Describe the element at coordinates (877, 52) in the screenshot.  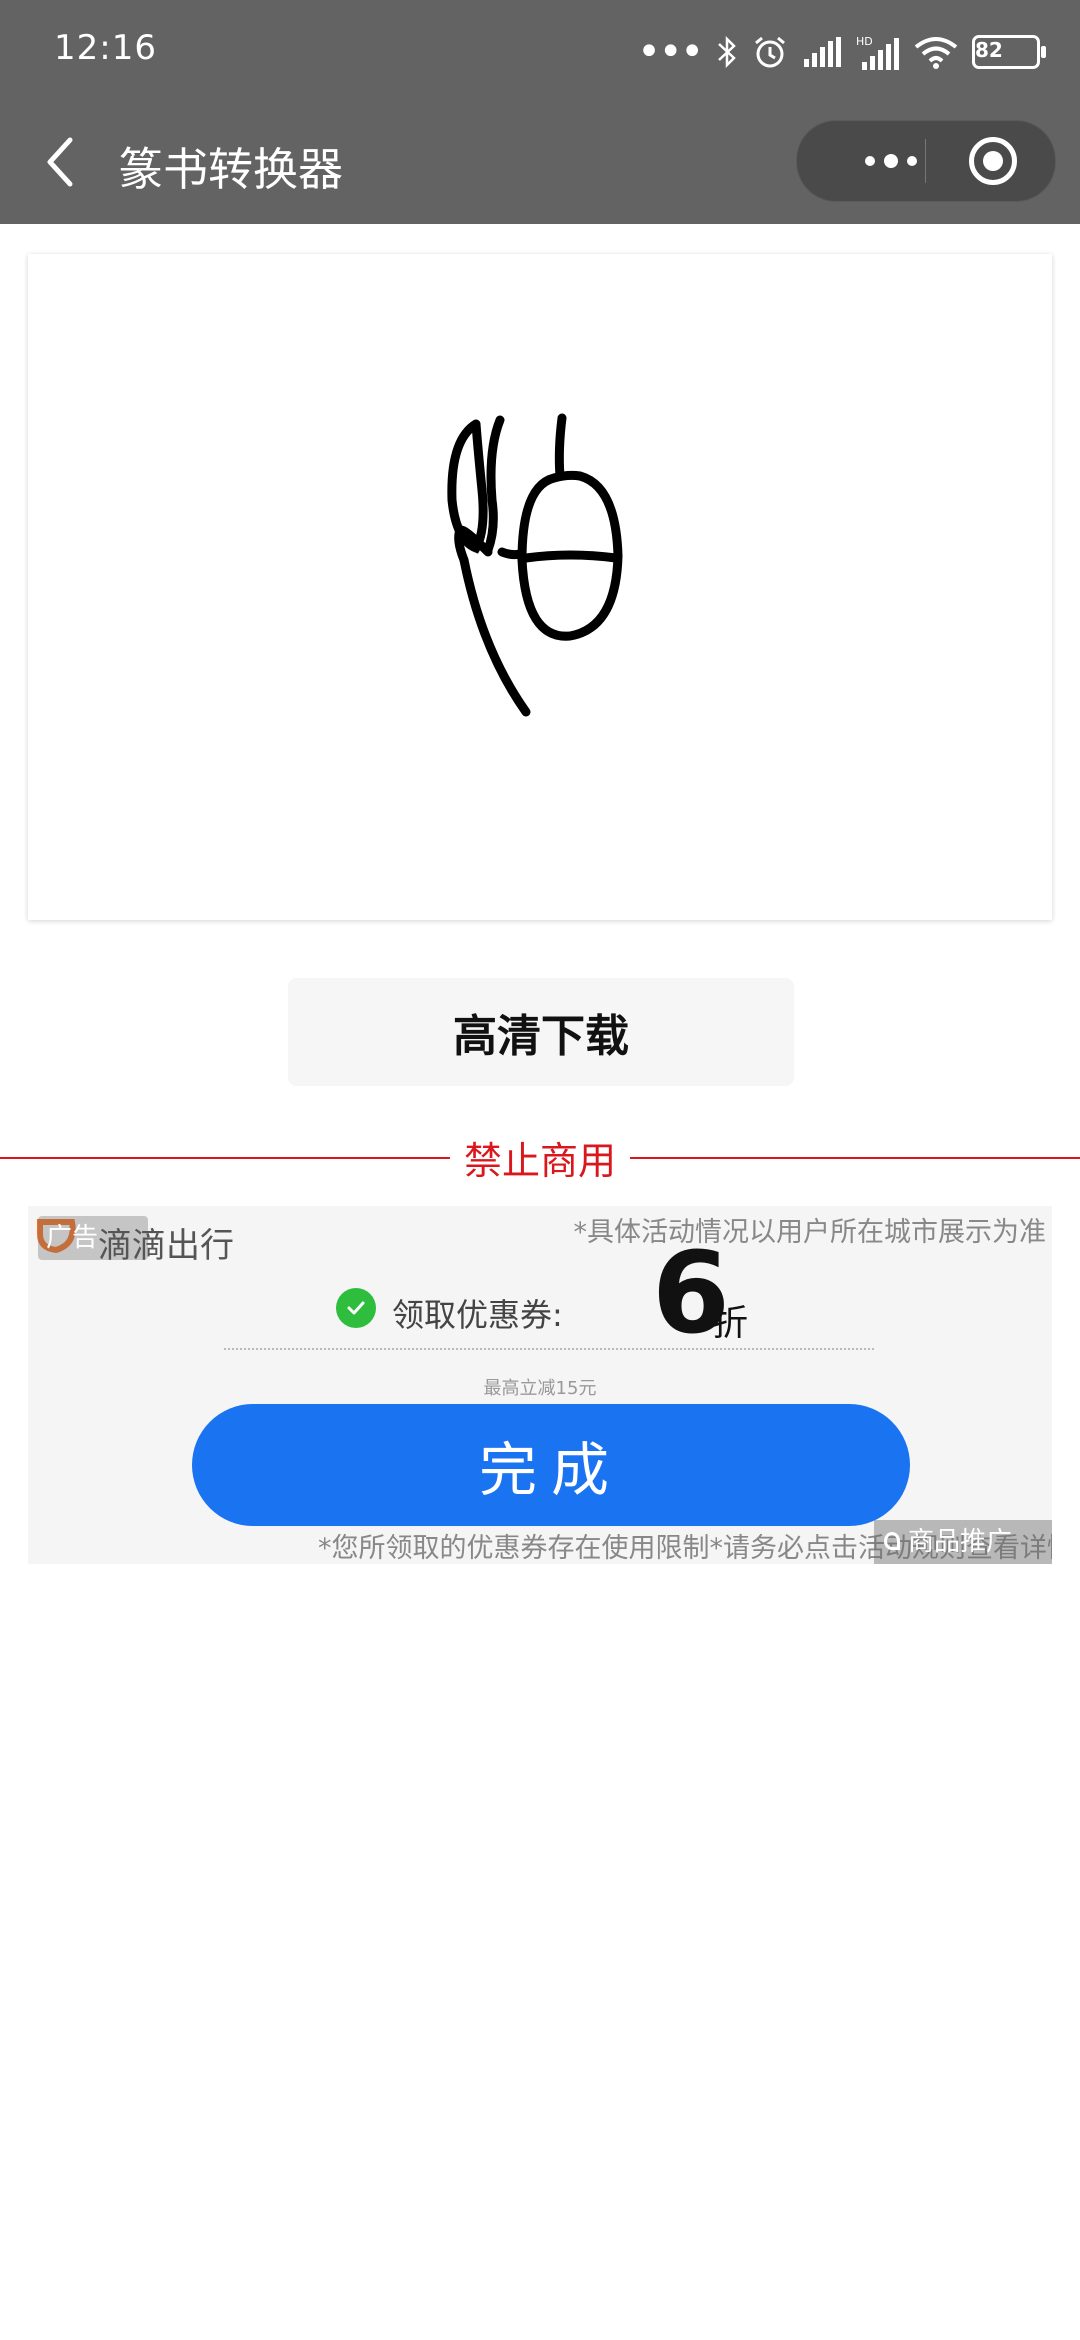
I see `hd-signal-icon: HD` at that location.